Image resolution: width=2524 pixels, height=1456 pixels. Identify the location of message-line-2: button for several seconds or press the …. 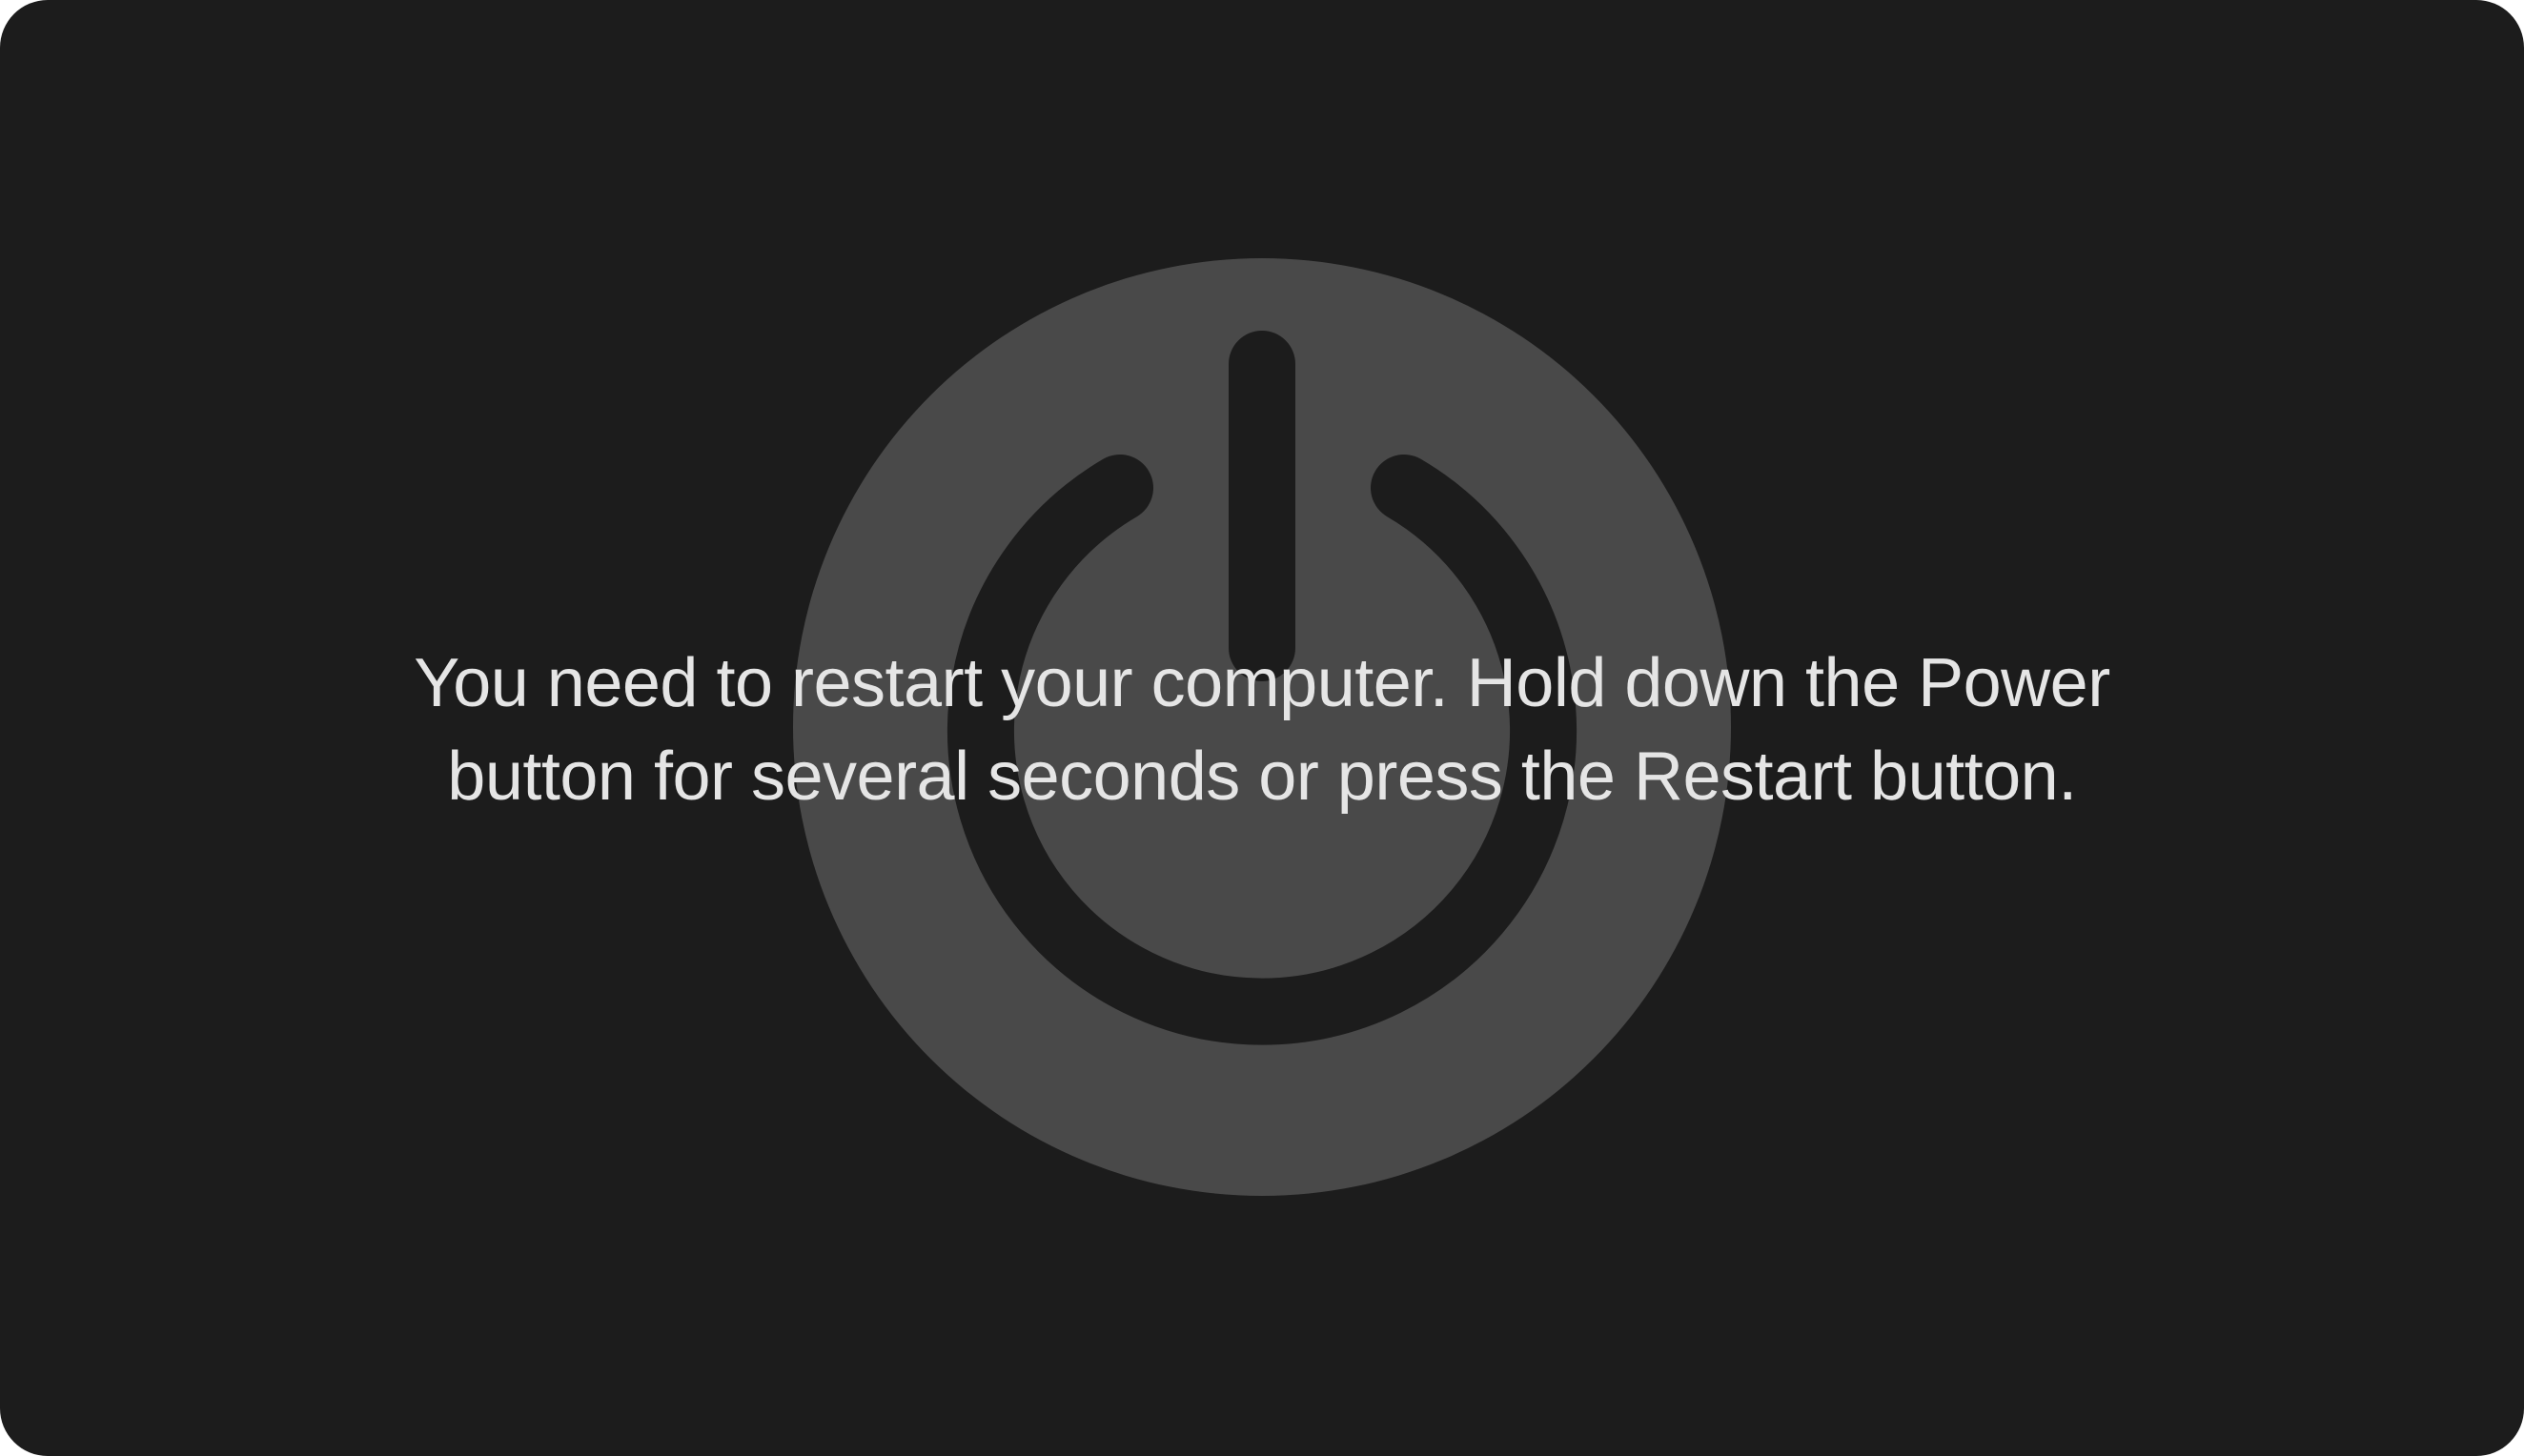
(1262, 776).